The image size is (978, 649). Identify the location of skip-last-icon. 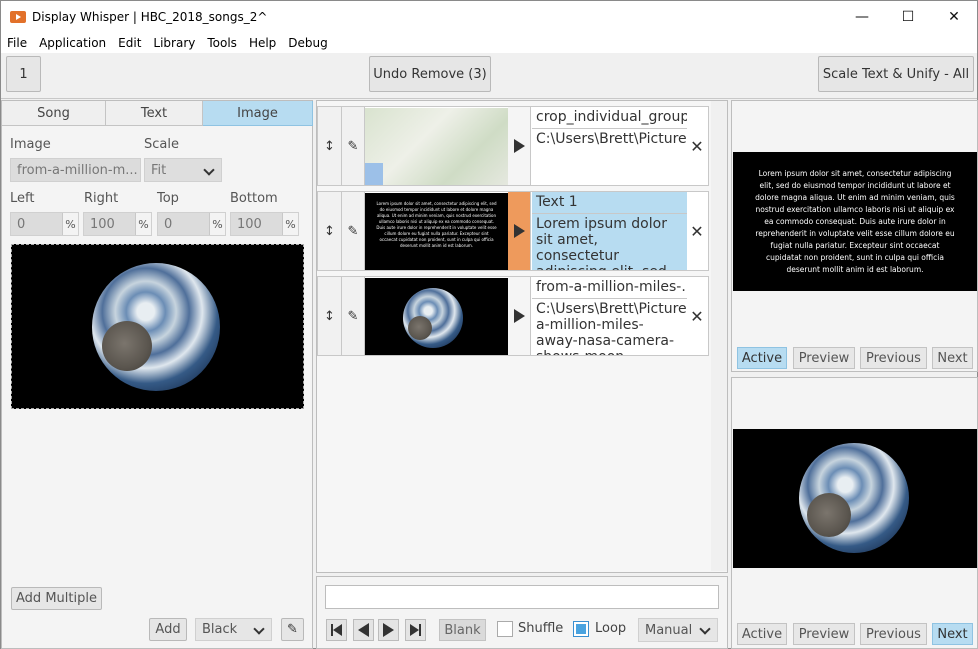
(415, 630).